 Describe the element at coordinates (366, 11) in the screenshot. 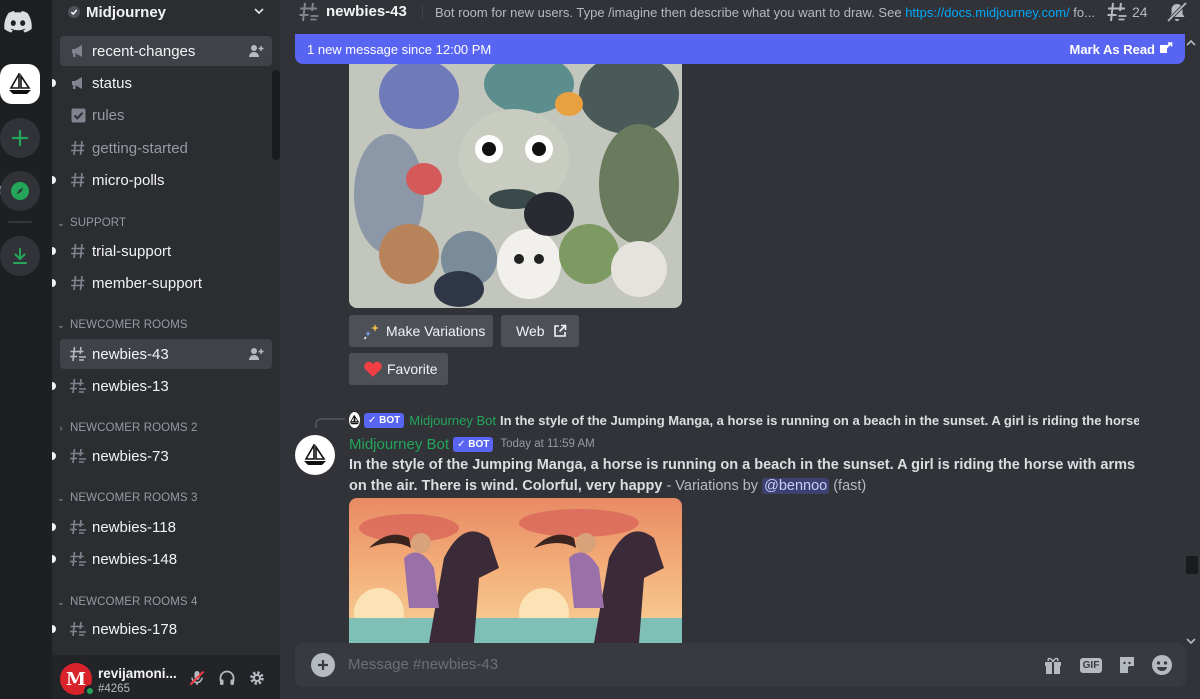

I see `channel-name: newbies-43` at that location.